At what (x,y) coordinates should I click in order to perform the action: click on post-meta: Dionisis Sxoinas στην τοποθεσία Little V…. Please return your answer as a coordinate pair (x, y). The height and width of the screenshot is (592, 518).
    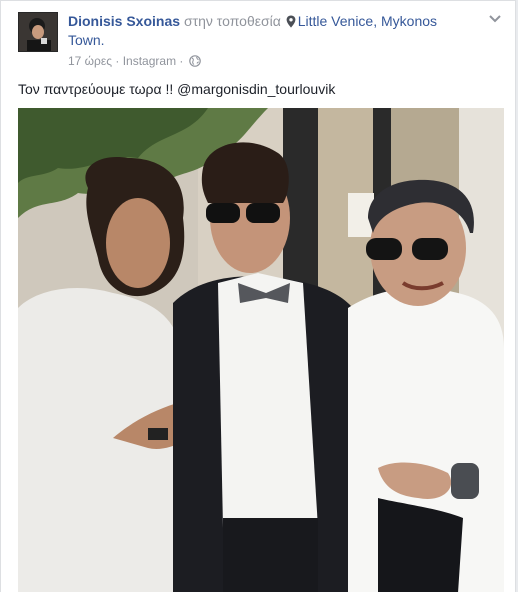
    Looking at the image, I should click on (258, 40).